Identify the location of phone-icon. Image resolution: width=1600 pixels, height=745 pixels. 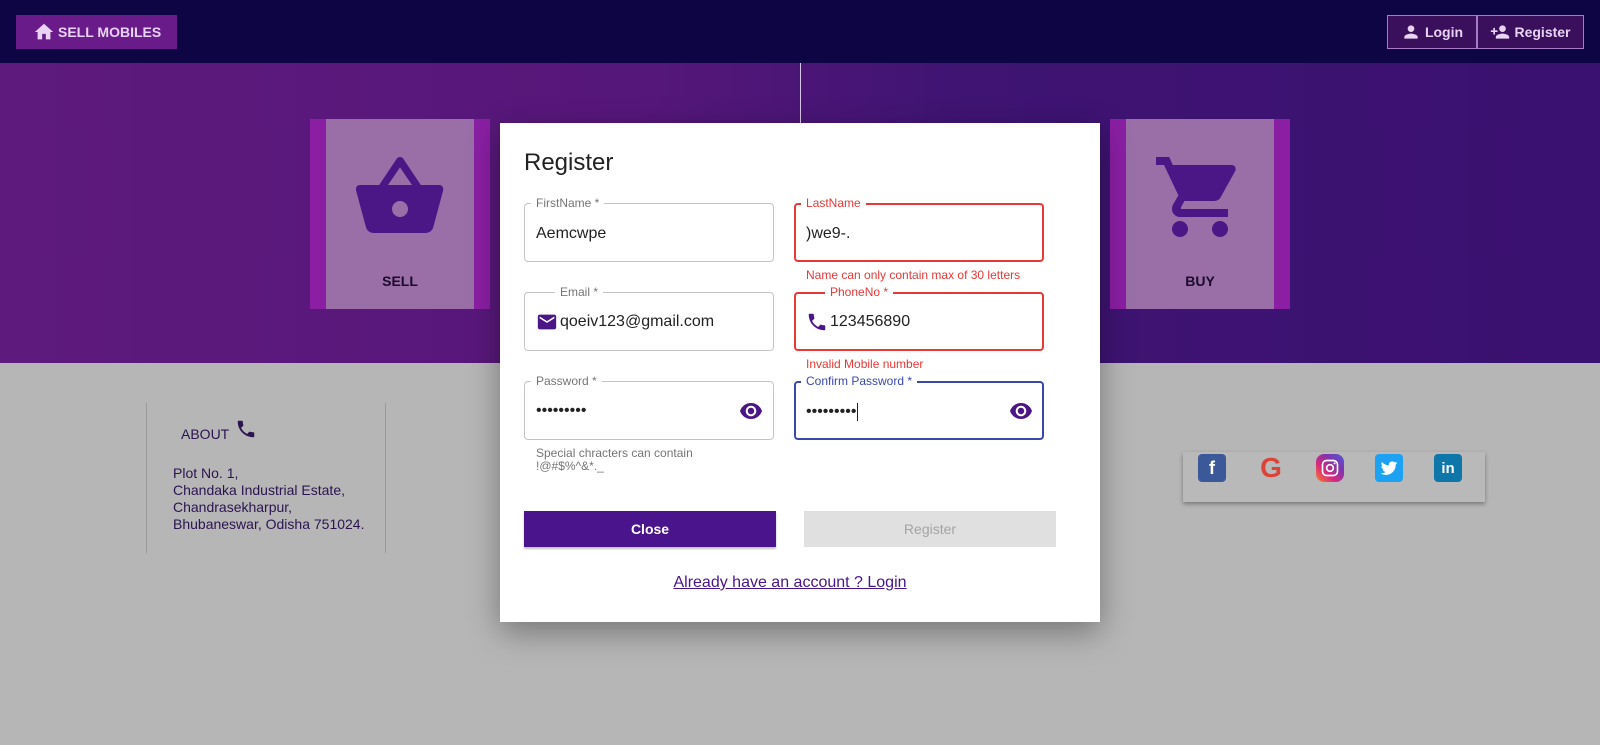
(817, 322).